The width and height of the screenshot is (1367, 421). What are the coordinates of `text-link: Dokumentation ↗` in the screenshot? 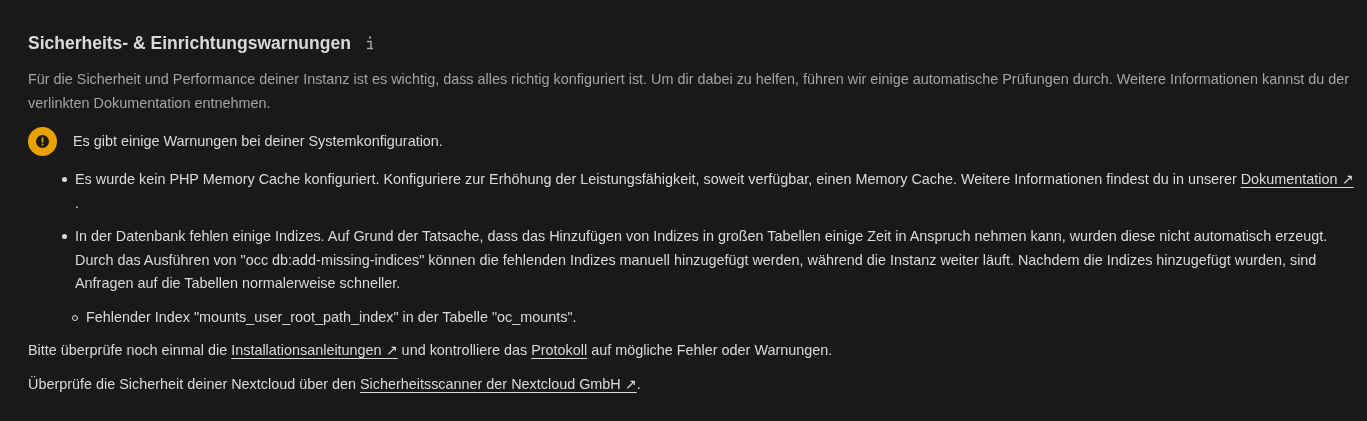 It's located at (1297, 179).